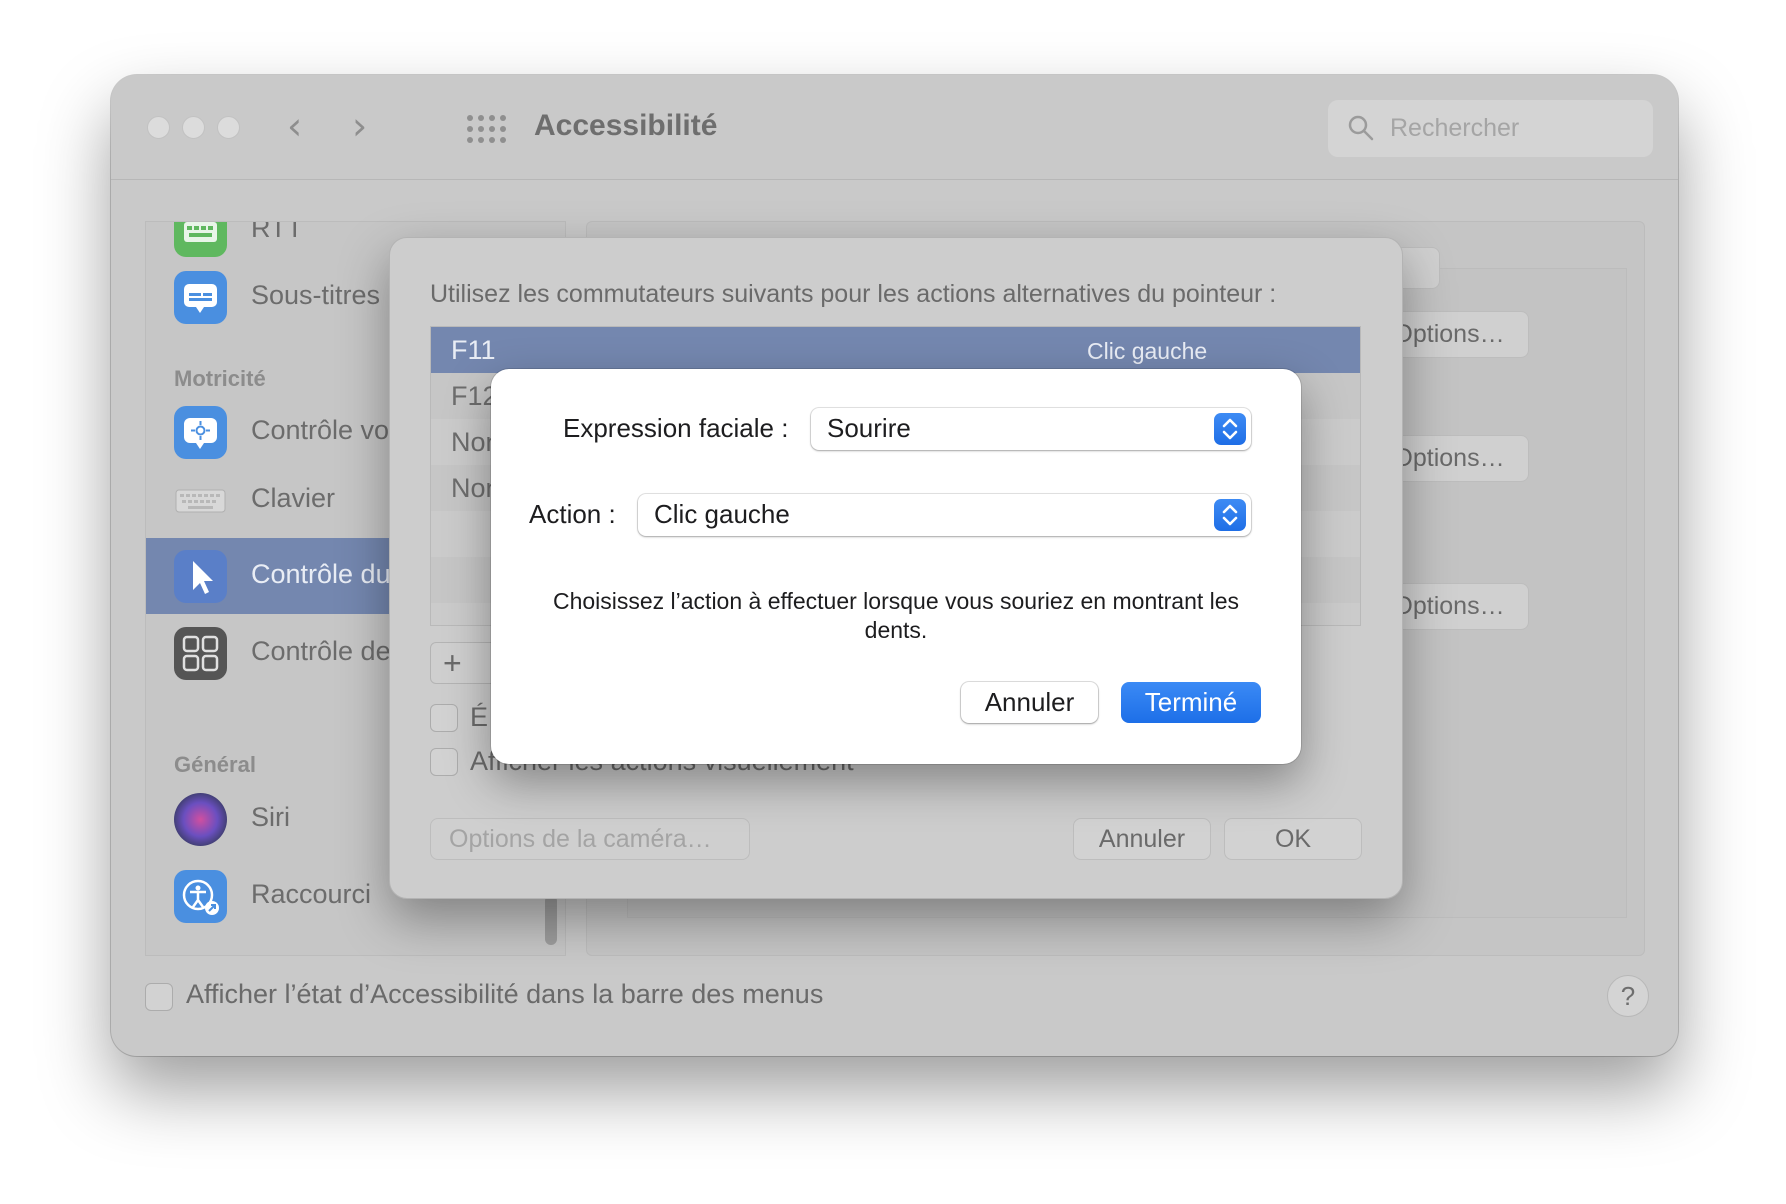 The width and height of the screenshot is (1786, 1204). What do you see at coordinates (200, 239) in the screenshot?
I see `rtt-keyboard-icon` at bounding box center [200, 239].